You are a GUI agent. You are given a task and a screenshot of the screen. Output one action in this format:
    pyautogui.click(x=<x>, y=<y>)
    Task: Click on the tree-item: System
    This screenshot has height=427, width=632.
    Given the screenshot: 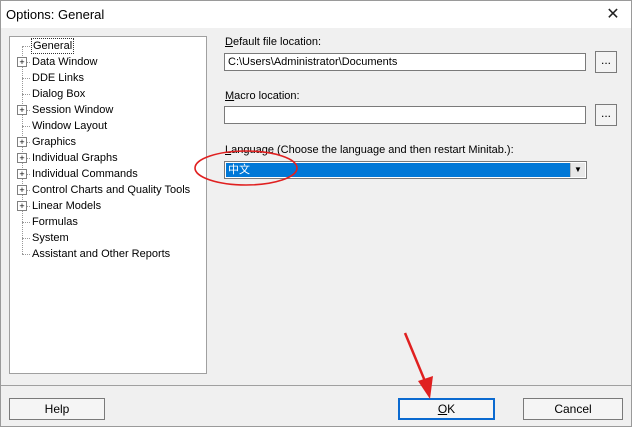 What is the action you would take?
    pyautogui.click(x=107, y=238)
    